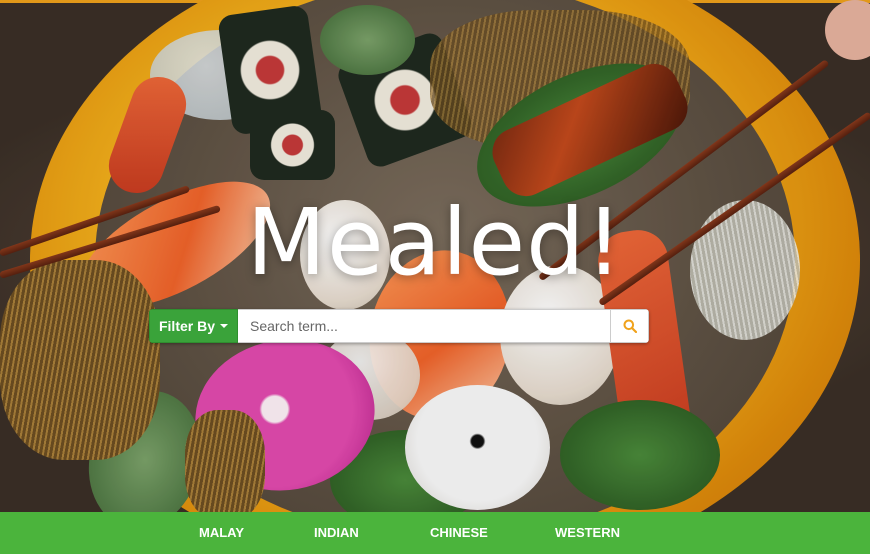 Image resolution: width=870 pixels, height=554 pixels. I want to click on filter-by-button: Filter By, so click(193, 326).